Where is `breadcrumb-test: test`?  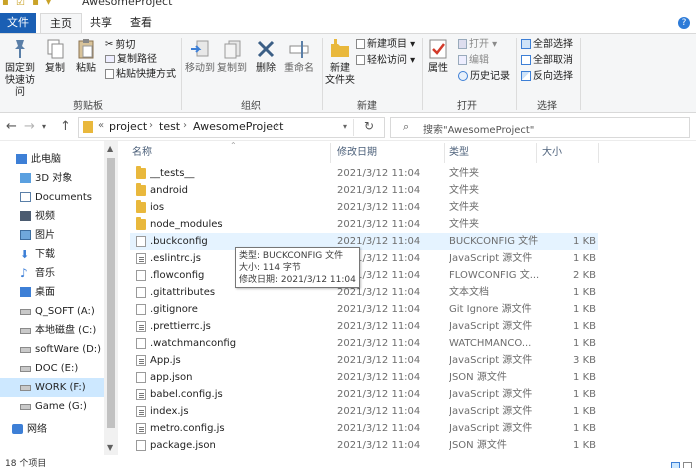
breadcrumb-test: test is located at coordinates (169, 126).